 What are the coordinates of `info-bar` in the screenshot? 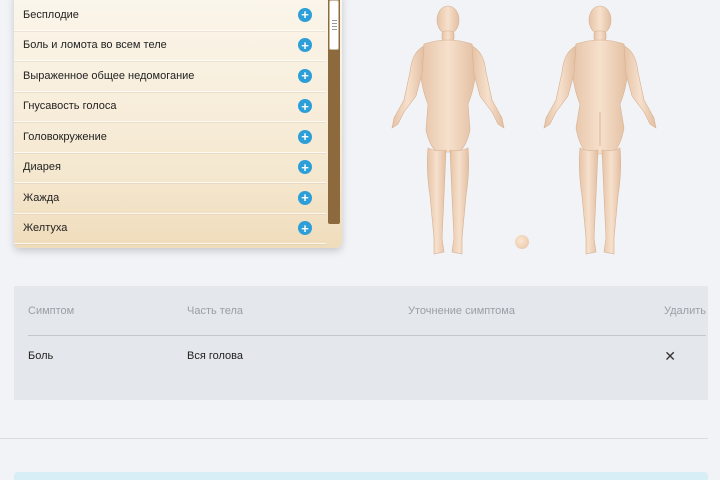 It's located at (361, 476).